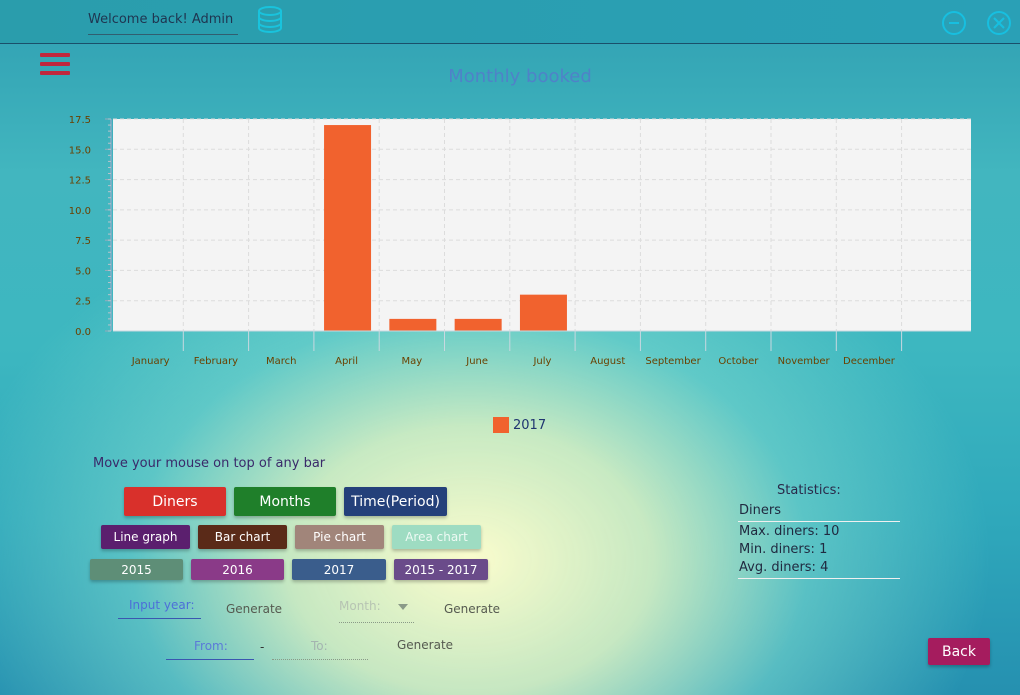 The width and height of the screenshot is (1020, 695). Describe the element at coordinates (136, 569) in the screenshot. I see `year-2015-button: 2015` at that location.